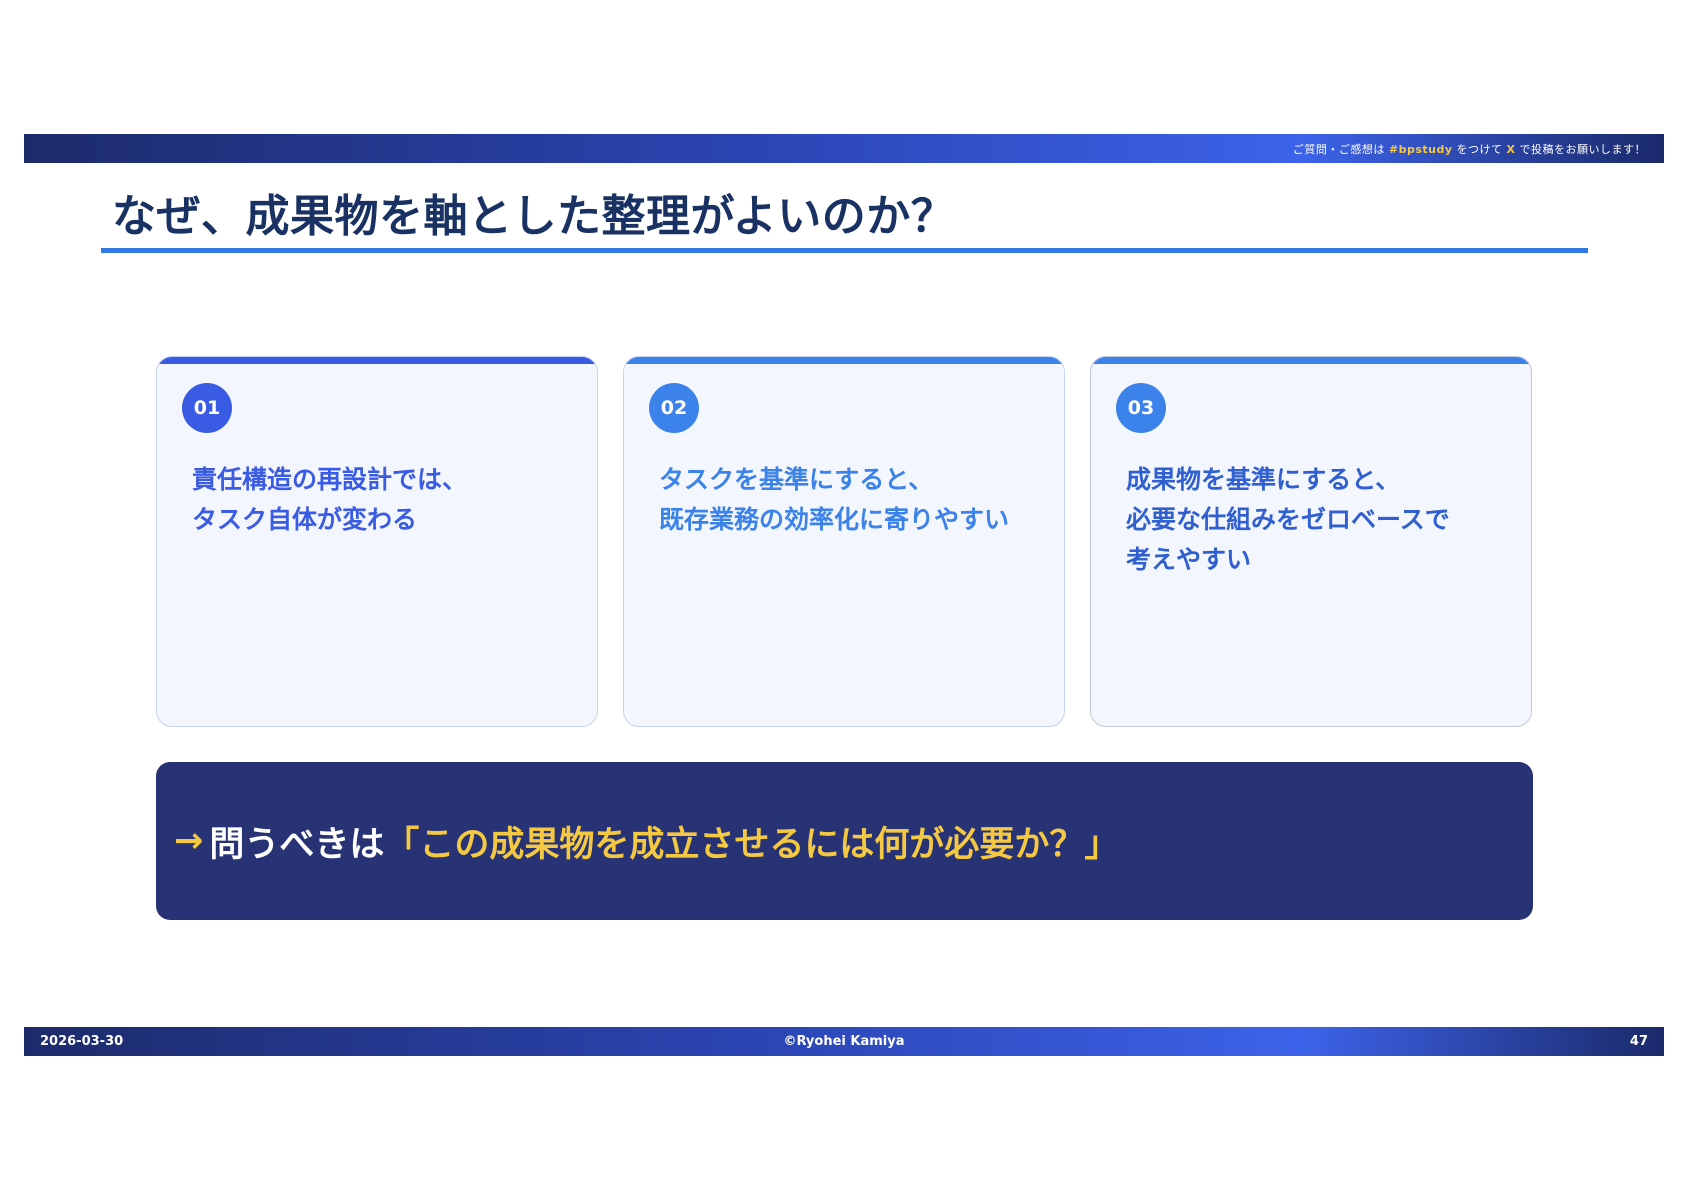 This screenshot has height=1190, width=1684. Describe the element at coordinates (834, 519) in the screenshot. I see `card-line: 既存業務の効率化に寄りやすい` at that location.